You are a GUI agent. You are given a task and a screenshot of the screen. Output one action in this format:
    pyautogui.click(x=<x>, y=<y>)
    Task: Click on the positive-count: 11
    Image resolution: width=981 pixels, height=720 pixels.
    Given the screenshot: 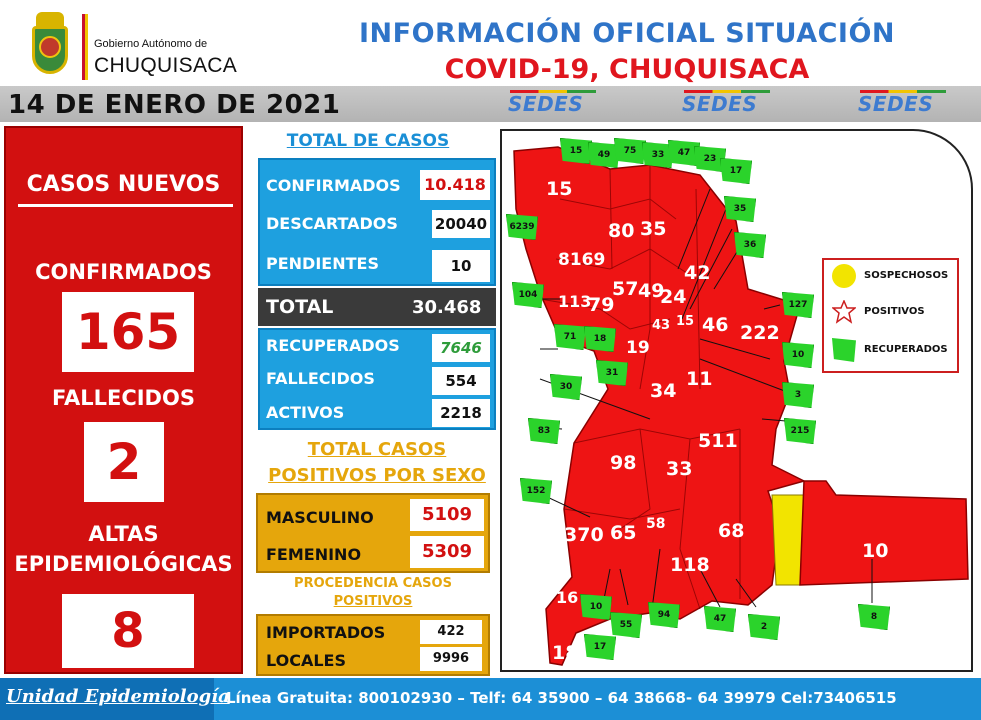 What is the action you would take?
    pyautogui.click(x=699, y=379)
    